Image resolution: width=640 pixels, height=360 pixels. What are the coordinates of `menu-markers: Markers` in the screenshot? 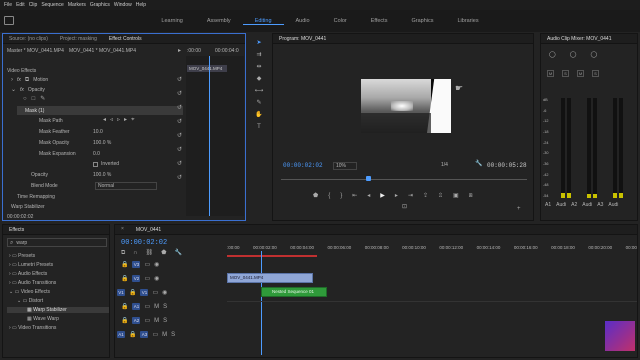 It's located at (77, 5).